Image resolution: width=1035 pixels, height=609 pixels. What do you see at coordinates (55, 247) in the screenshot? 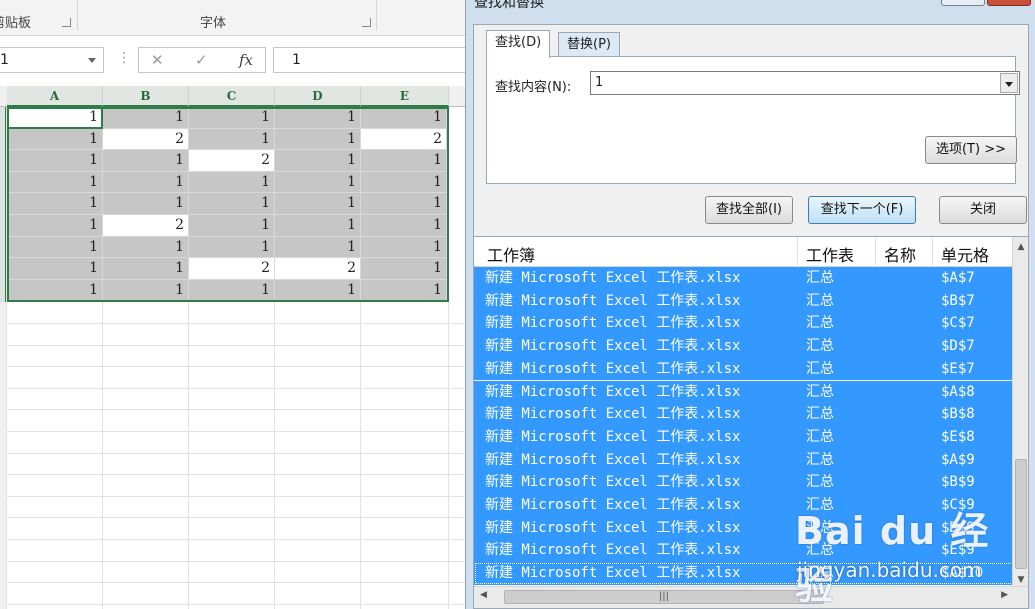
I see `cell-a-7: 1` at bounding box center [55, 247].